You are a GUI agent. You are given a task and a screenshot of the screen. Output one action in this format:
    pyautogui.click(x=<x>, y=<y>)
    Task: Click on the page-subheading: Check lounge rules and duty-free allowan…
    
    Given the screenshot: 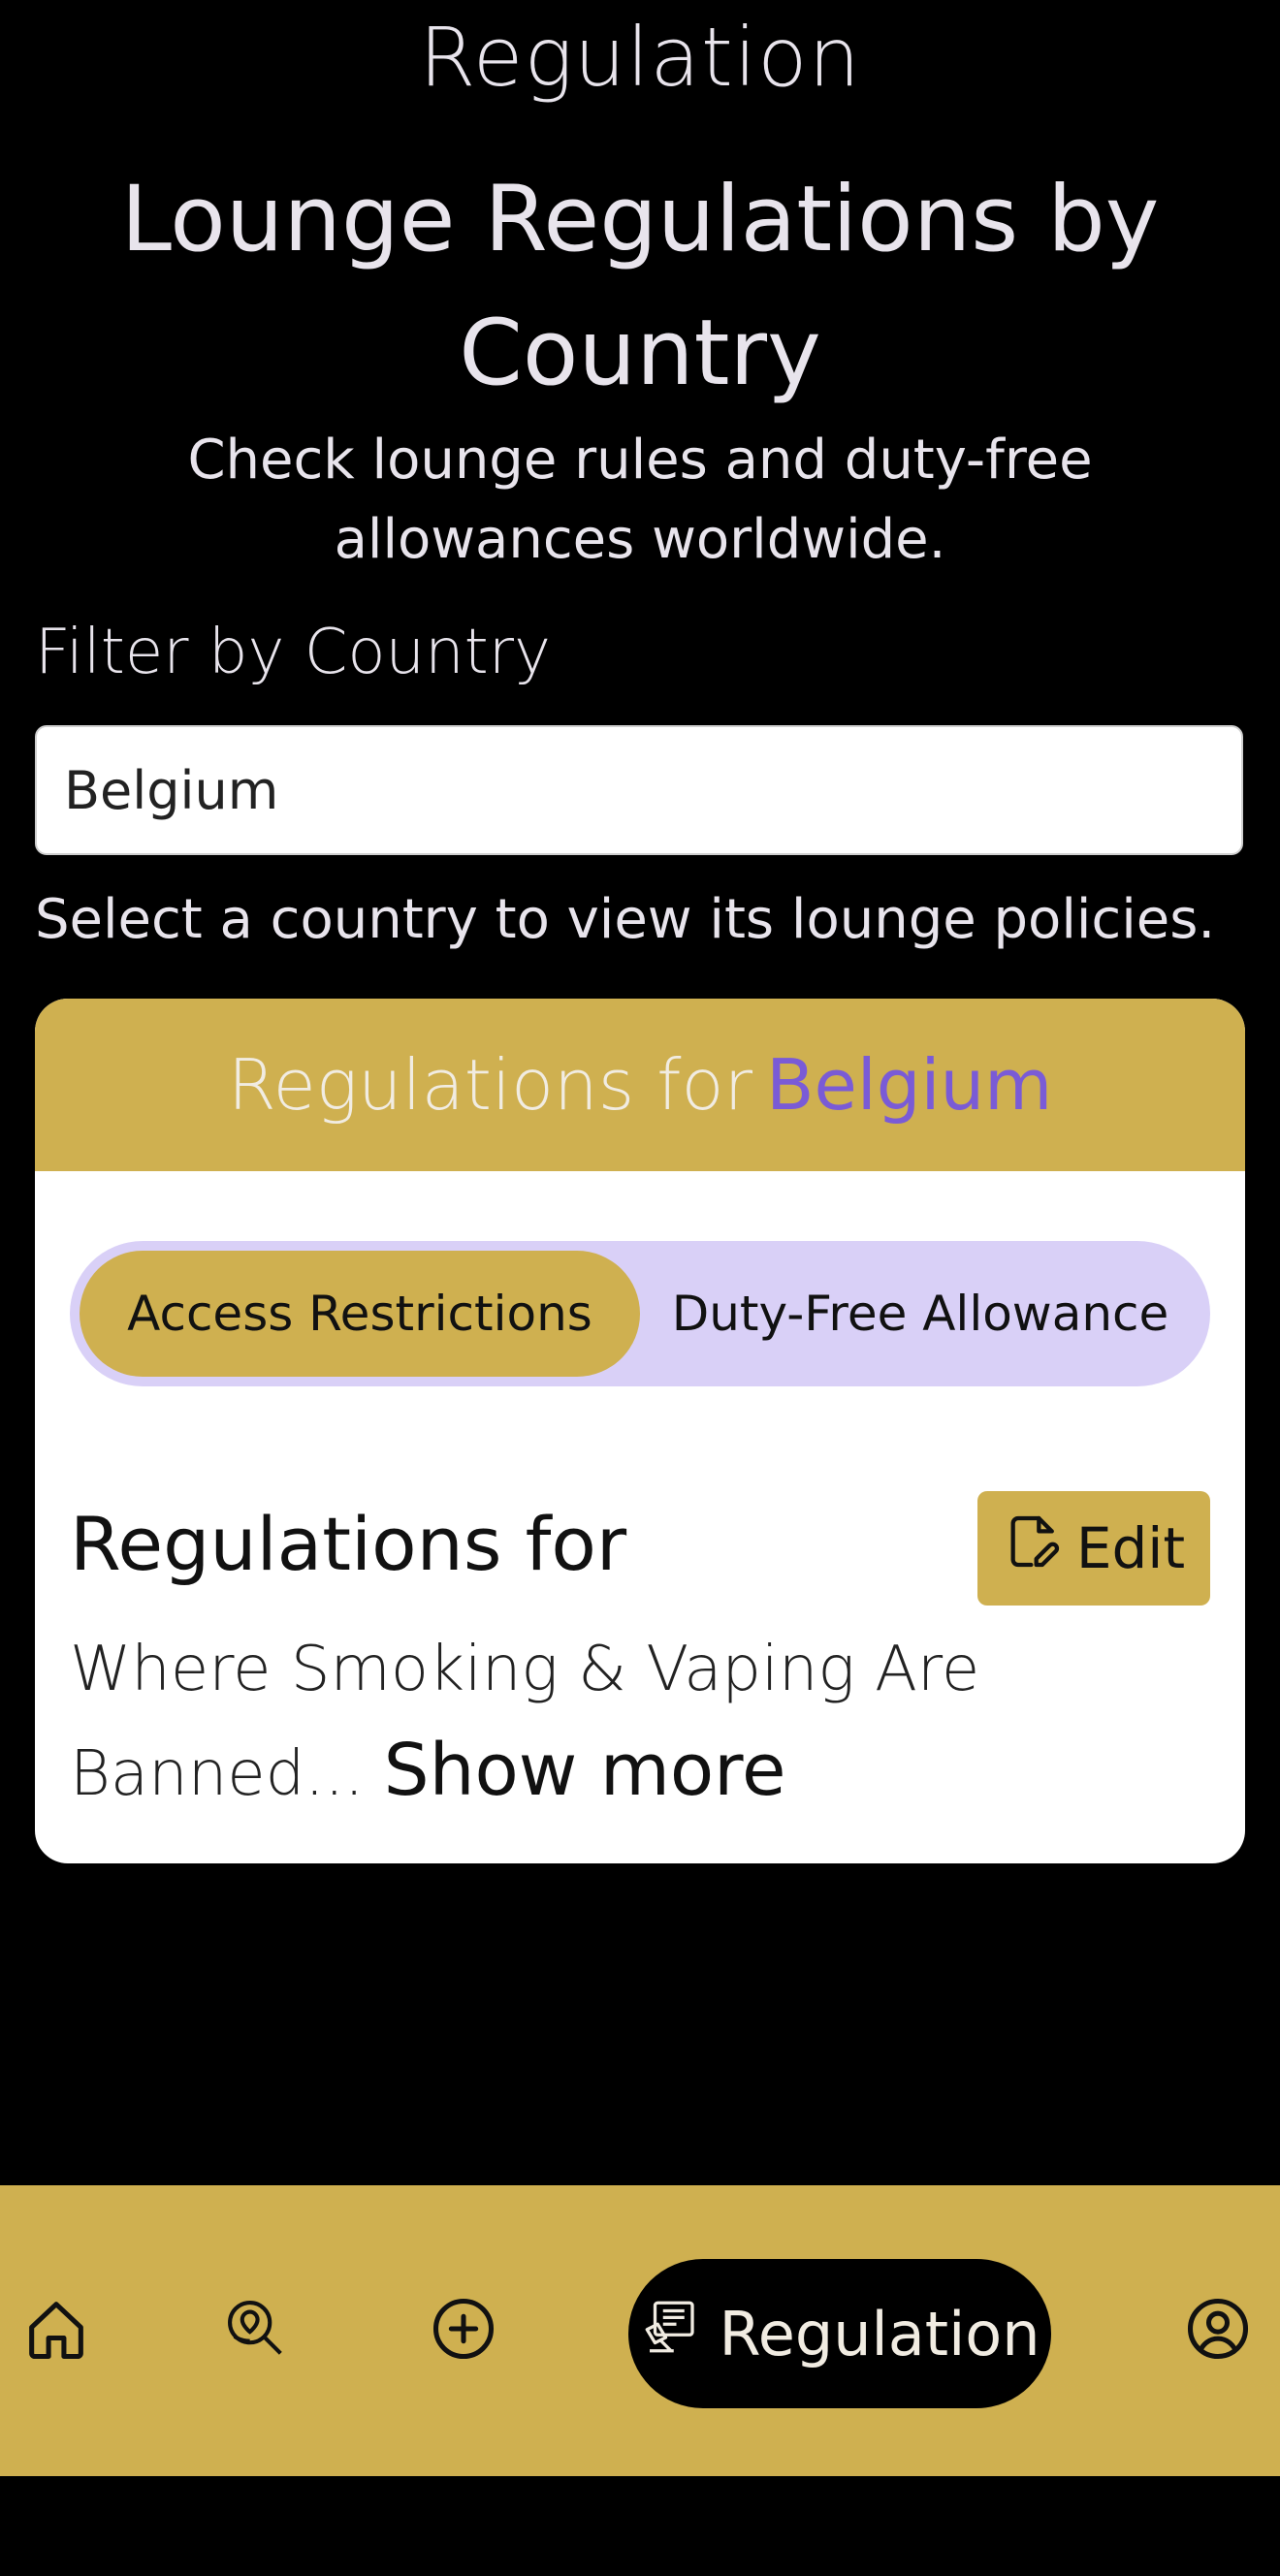 What is the action you would take?
    pyautogui.click(x=640, y=500)
    